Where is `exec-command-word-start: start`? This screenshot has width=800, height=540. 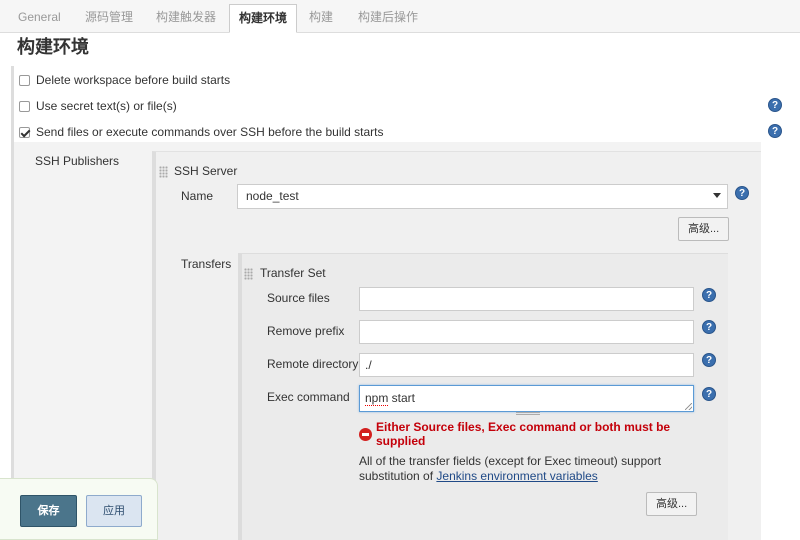
exec-command-word-start: start is located at coordinates (402, 398).